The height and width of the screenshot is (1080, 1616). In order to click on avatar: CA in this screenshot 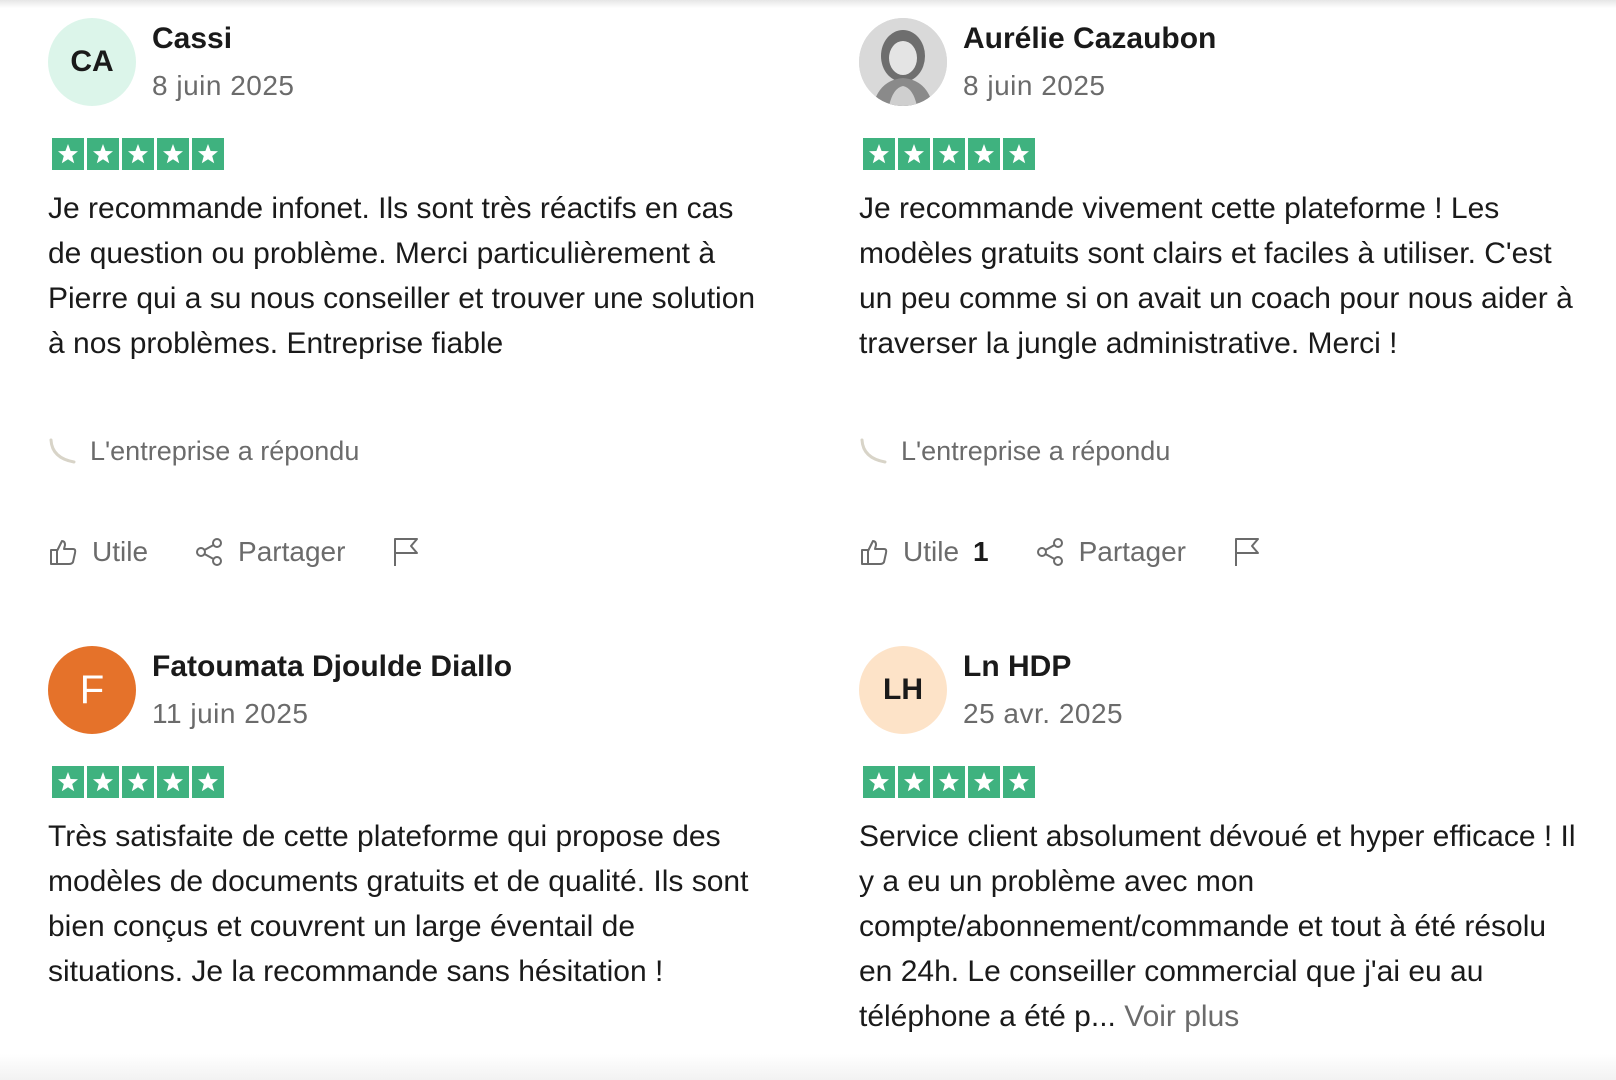, I will do `click(92, 62)`.